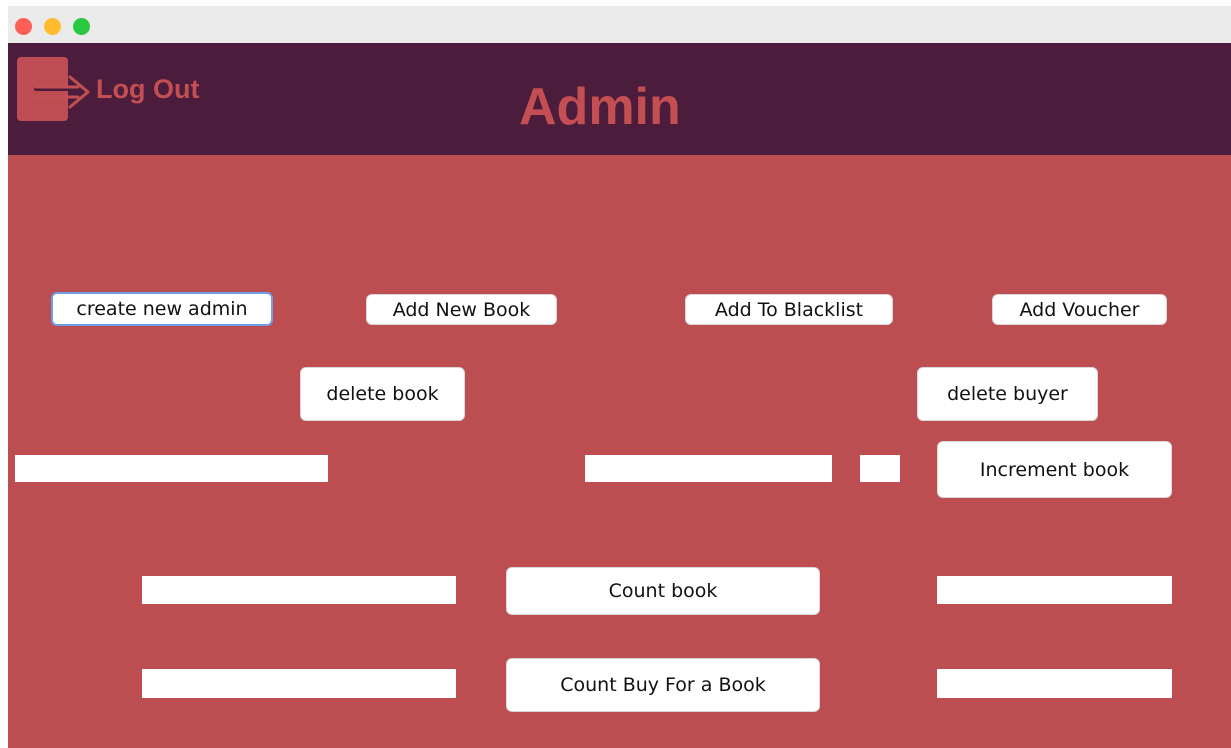 The width and height of the screenshot is (1231, 748). What do you see at coordinates (1054, 590) in the screenshot?
I see `count-book-result-field` at bounding box center [1054, 590].